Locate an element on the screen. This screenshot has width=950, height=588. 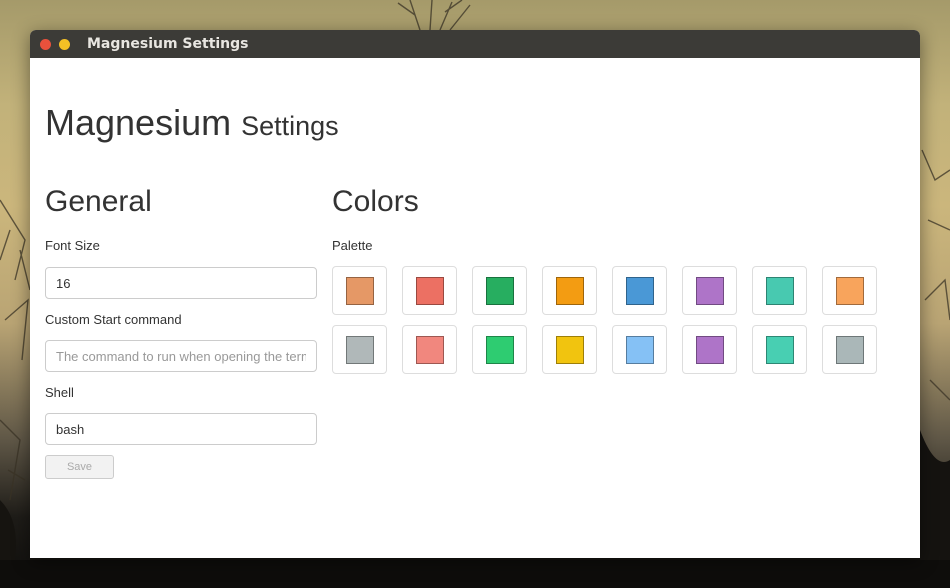
shell-label: Shell is located at coordinates (59, 392).